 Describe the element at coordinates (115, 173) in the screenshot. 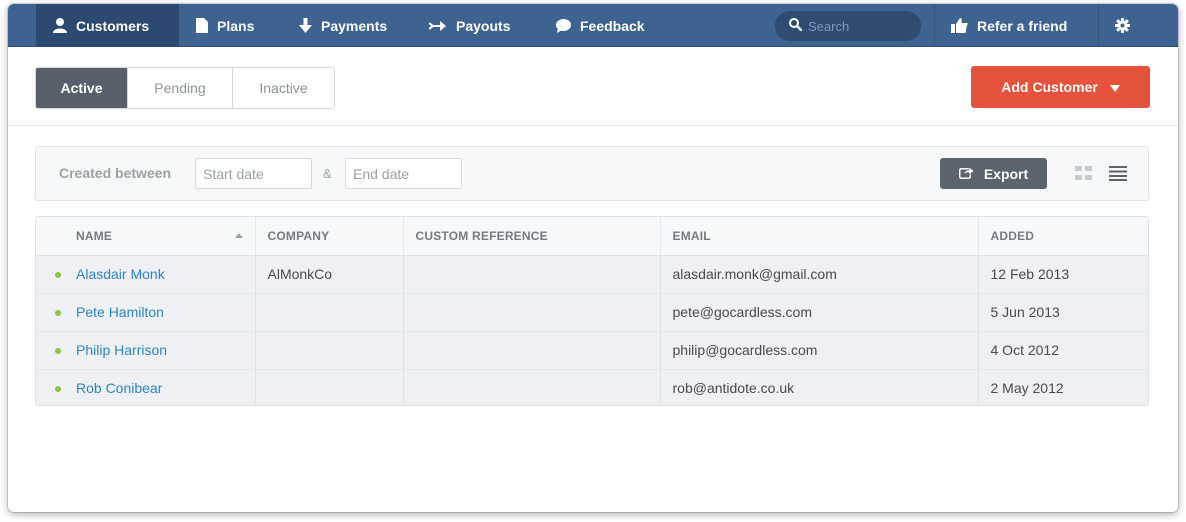

I see `created-between-label: Created between` at that location.